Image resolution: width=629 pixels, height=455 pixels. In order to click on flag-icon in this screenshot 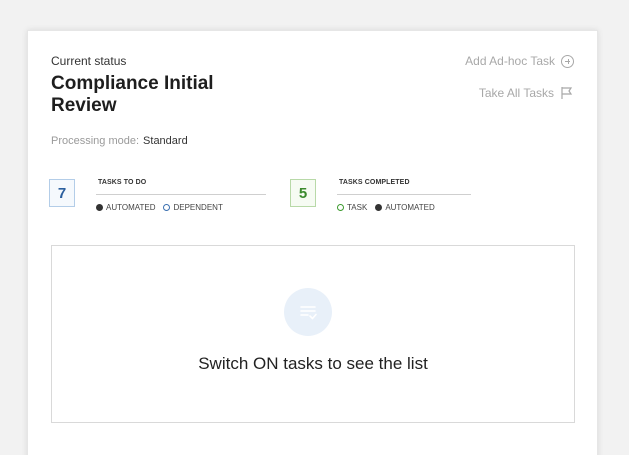, I will do `click(567, 93)`.